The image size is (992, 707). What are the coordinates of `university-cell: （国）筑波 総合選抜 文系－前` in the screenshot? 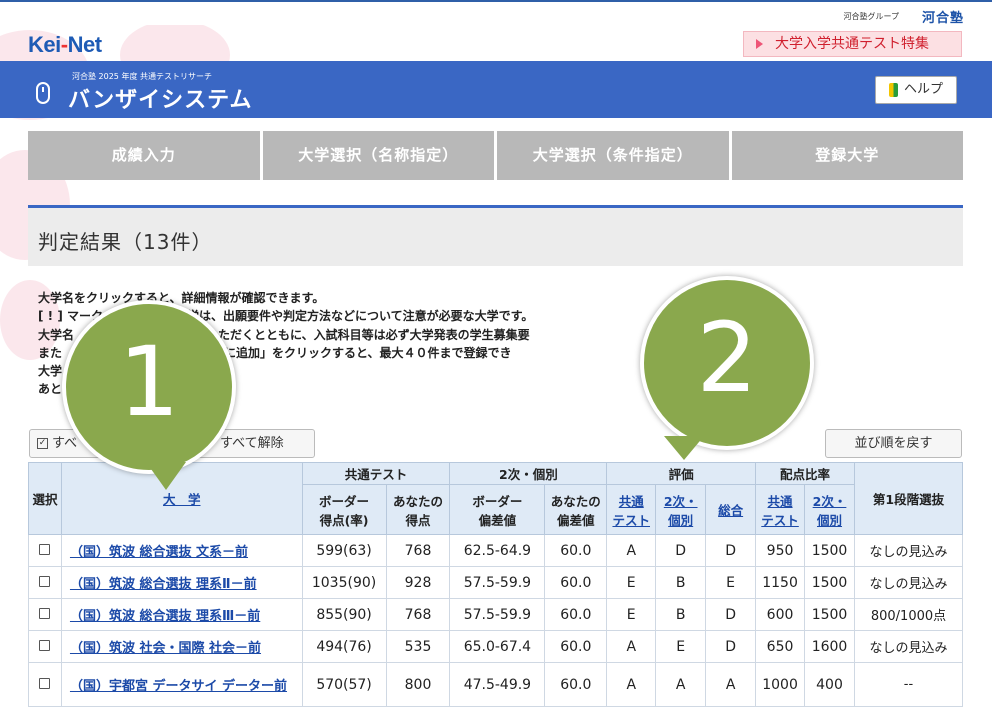 It's located at (181, 550).